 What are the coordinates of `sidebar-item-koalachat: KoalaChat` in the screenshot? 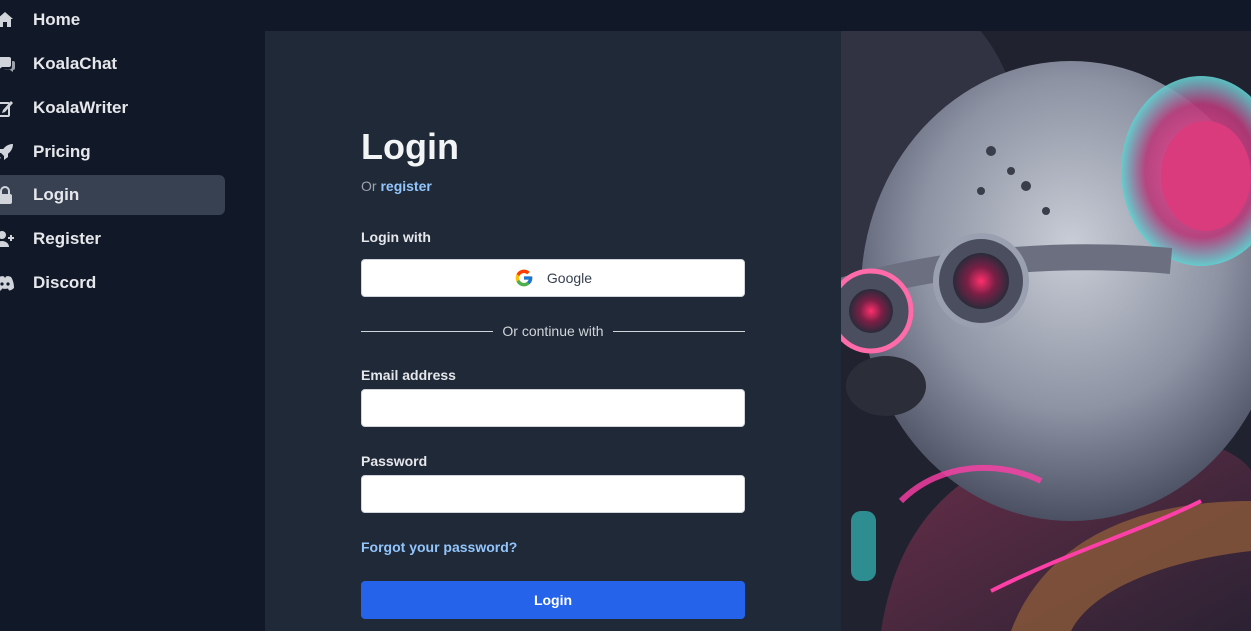 It's located at (112, 64).